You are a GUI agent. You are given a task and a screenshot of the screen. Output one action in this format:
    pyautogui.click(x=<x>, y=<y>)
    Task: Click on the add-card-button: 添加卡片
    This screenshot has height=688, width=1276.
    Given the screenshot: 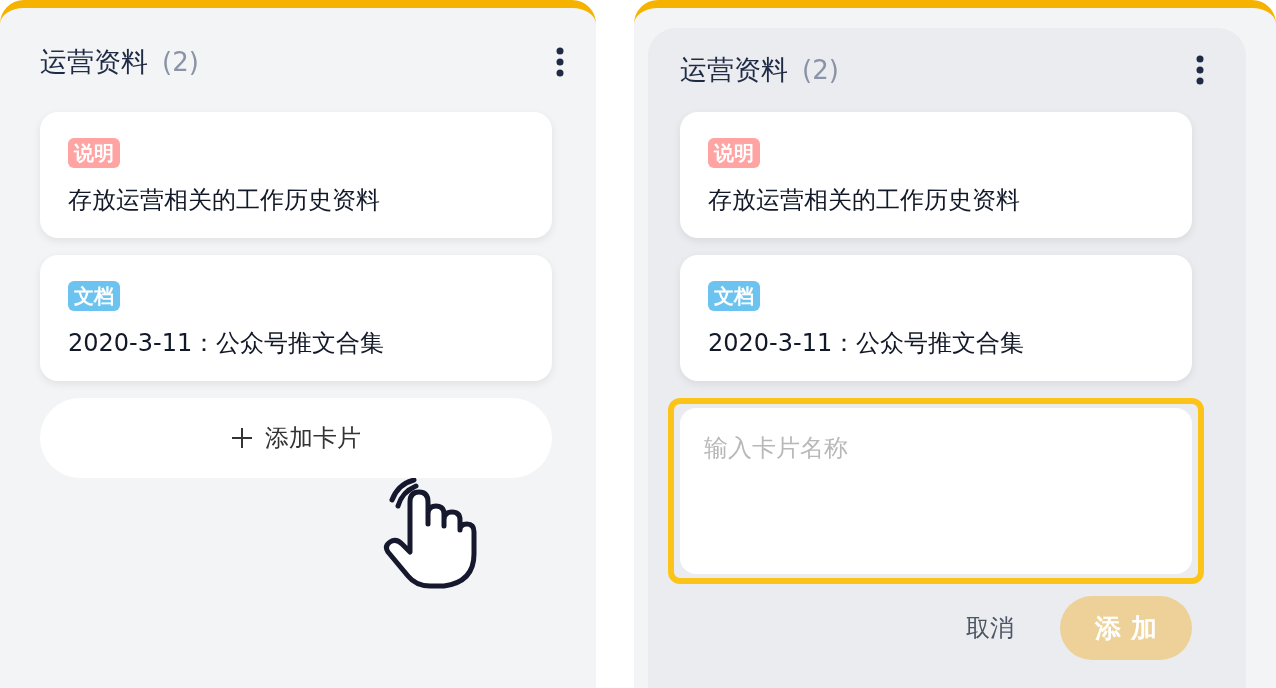 What is the action you would take?
    pyautogui.click(x=296, y=438)
    